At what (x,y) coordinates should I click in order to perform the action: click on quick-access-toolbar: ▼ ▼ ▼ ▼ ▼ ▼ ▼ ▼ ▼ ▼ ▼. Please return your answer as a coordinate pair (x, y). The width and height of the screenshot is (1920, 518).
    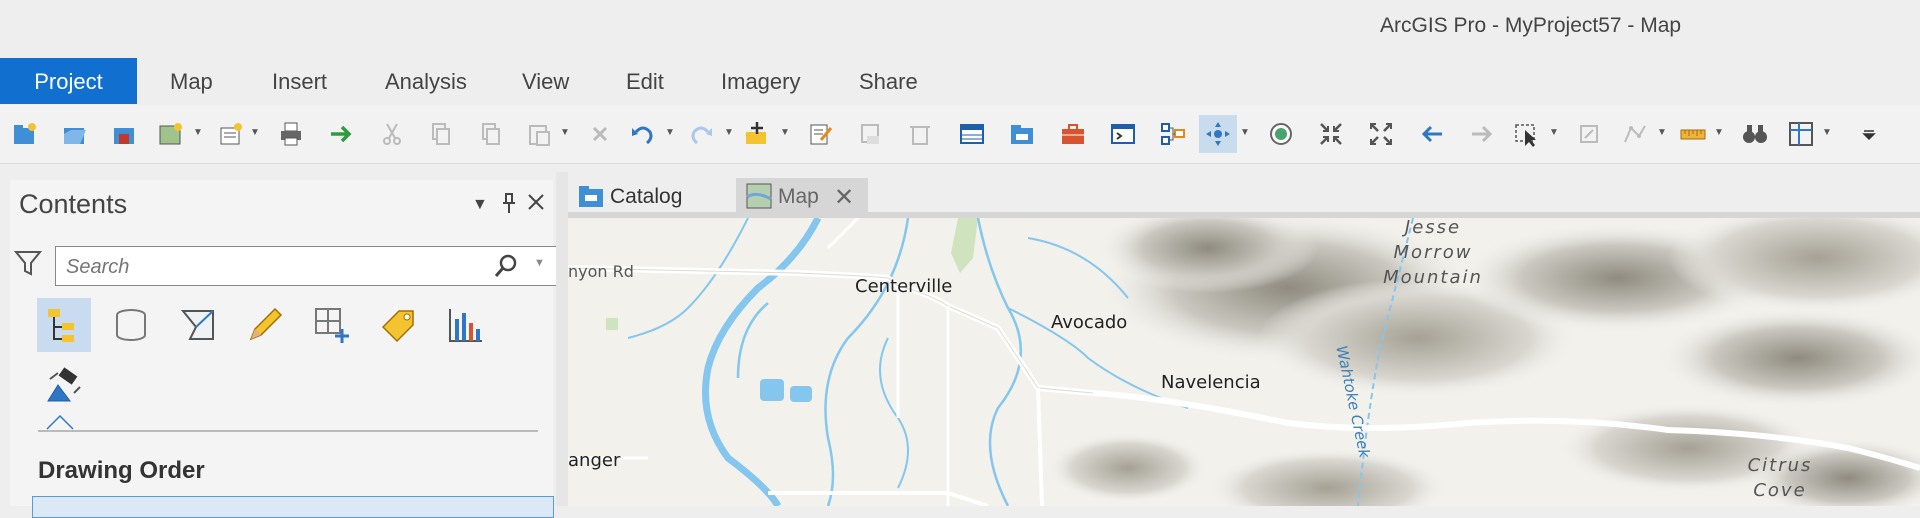
    Looking at the image, I should click on (960, 134).